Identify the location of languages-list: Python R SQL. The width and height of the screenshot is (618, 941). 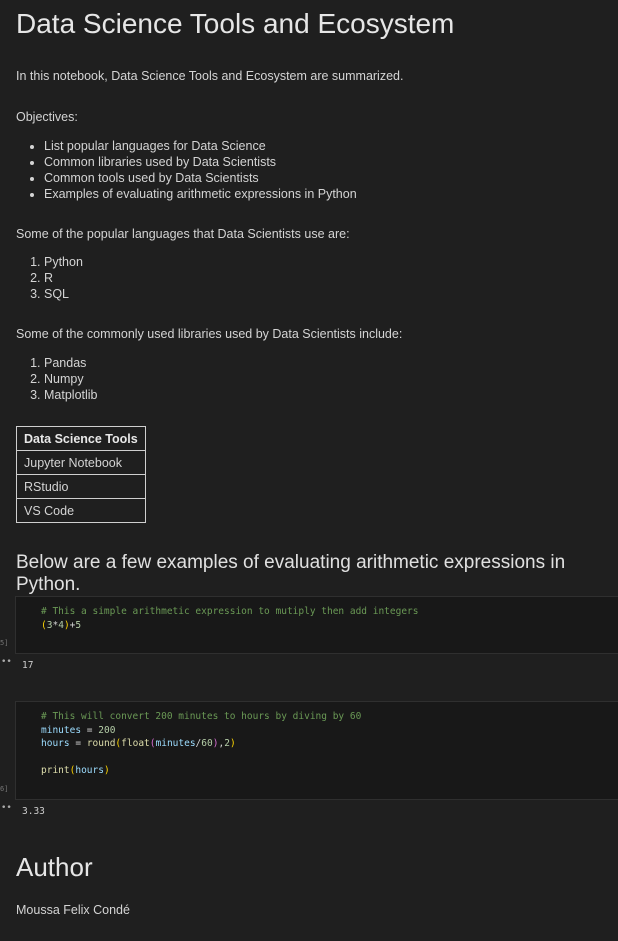
(49, 278).